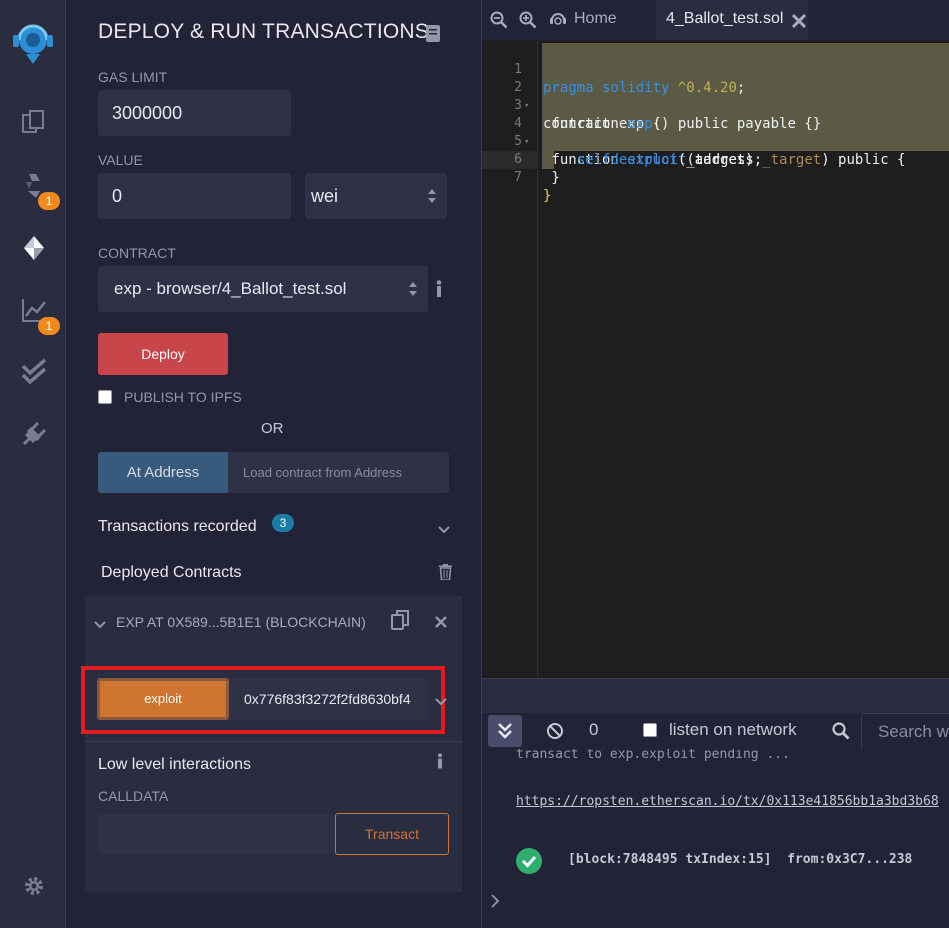 This screenshot has height=928, width=949. I want to click on zoom-out-icon, so click(499, 20).